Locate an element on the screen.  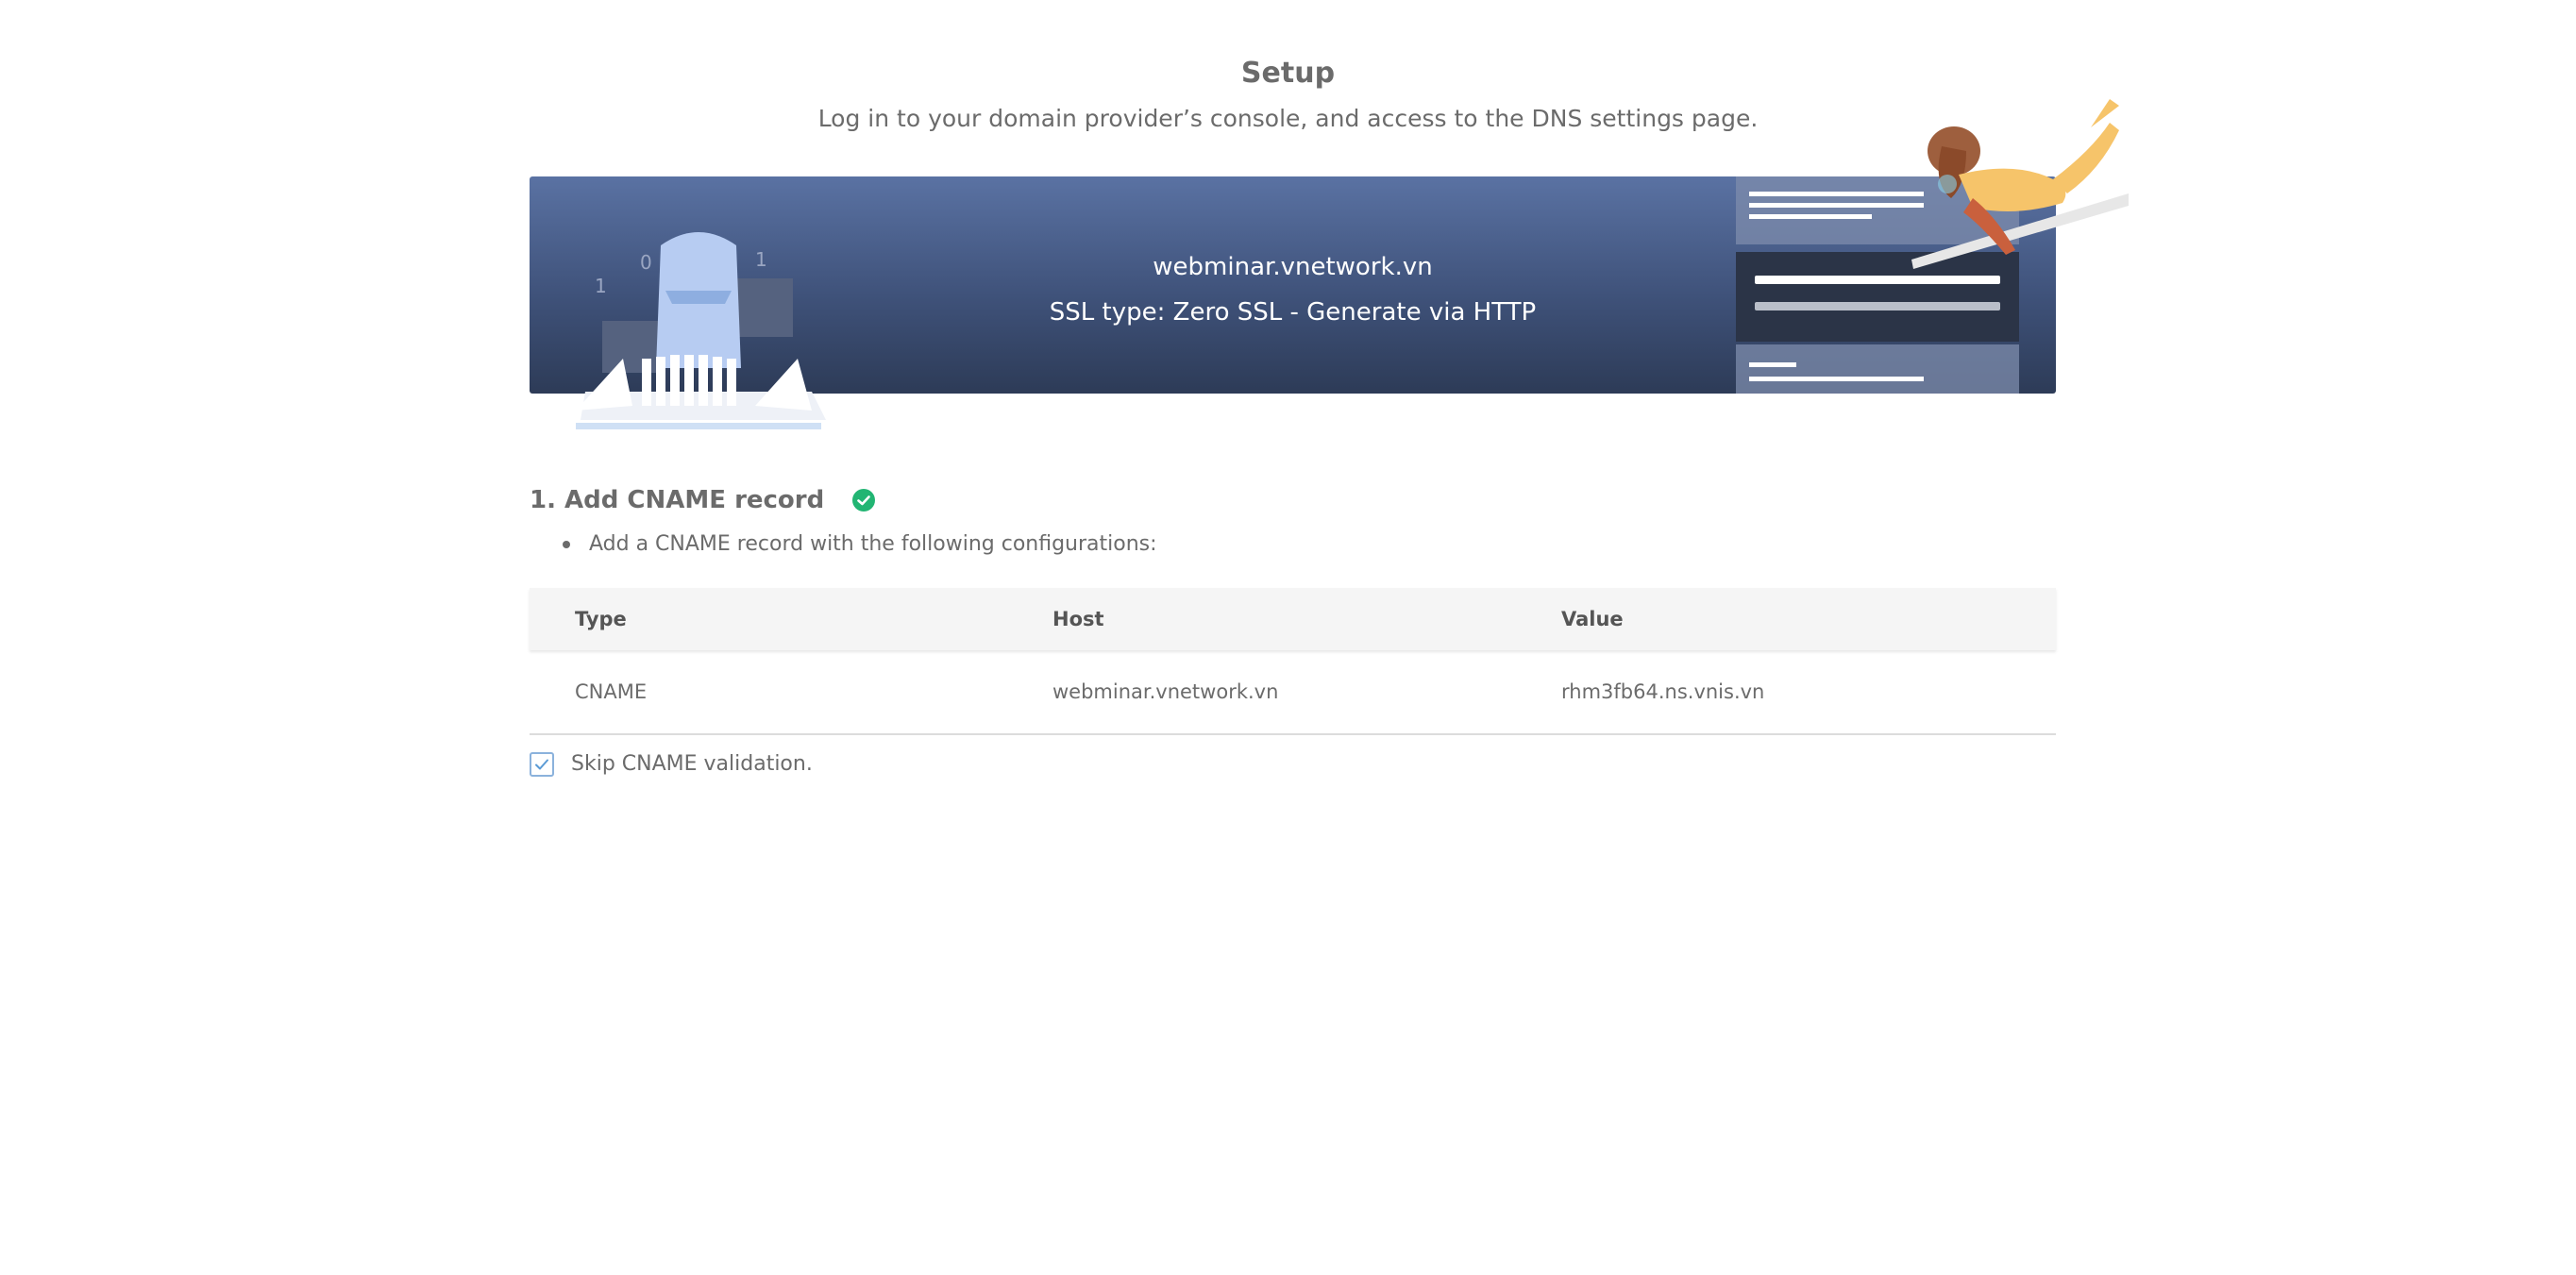
woman-sliding-illustration is located at coordinates (2020, 184).